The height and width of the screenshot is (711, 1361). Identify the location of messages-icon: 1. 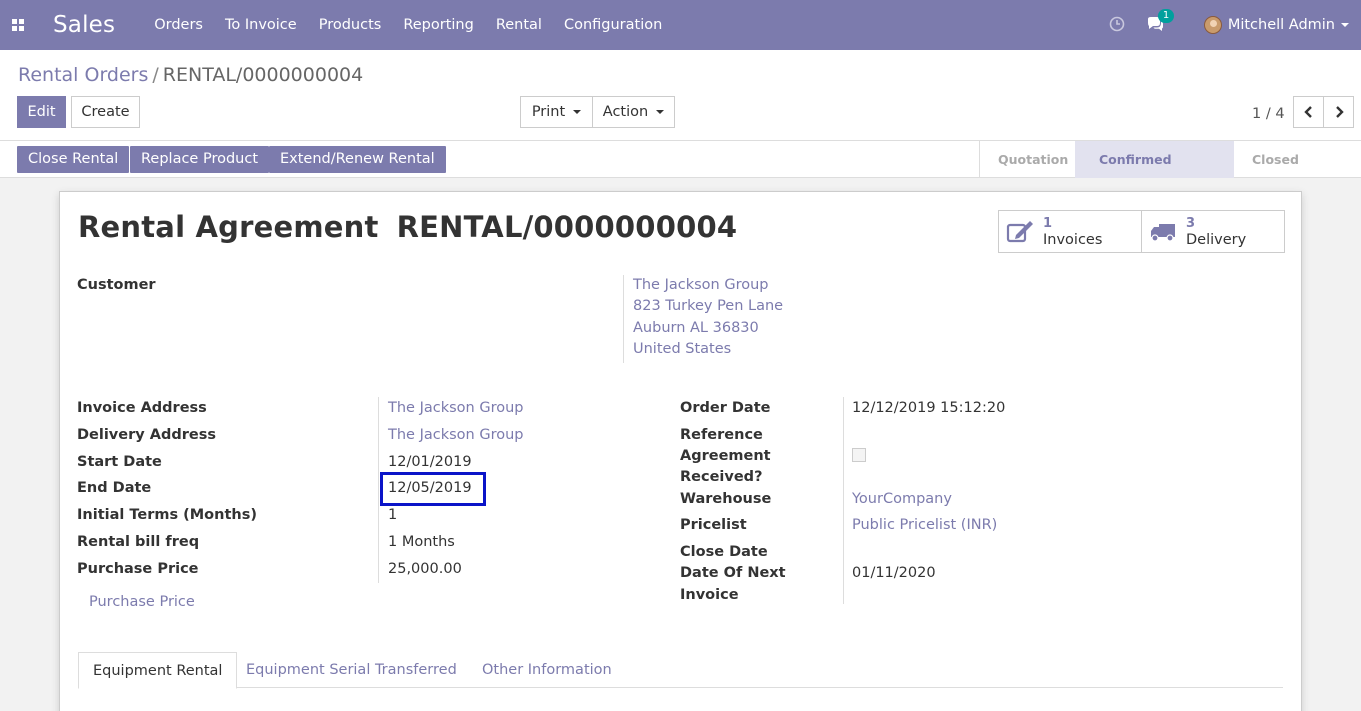
(1160, 22).